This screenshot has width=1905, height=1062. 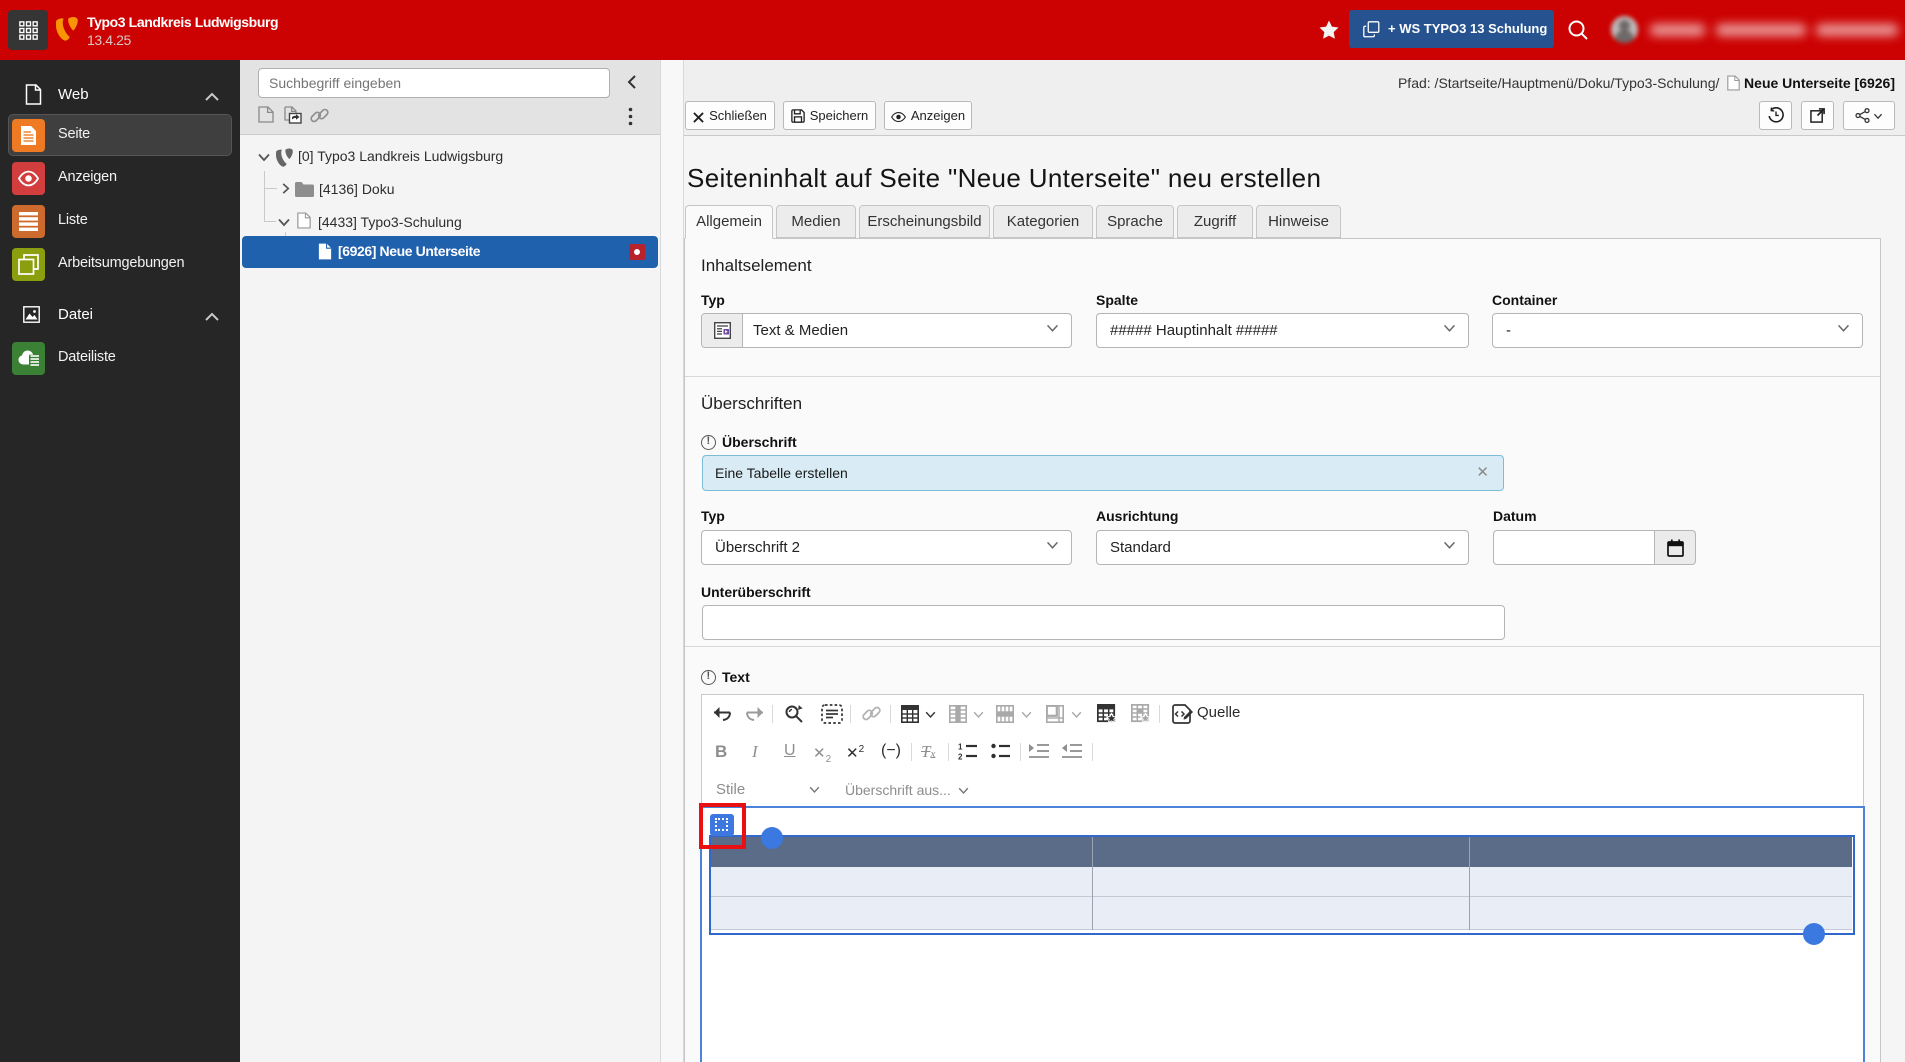 I want to click on svg-text: 1, so click(x=960, y=747).